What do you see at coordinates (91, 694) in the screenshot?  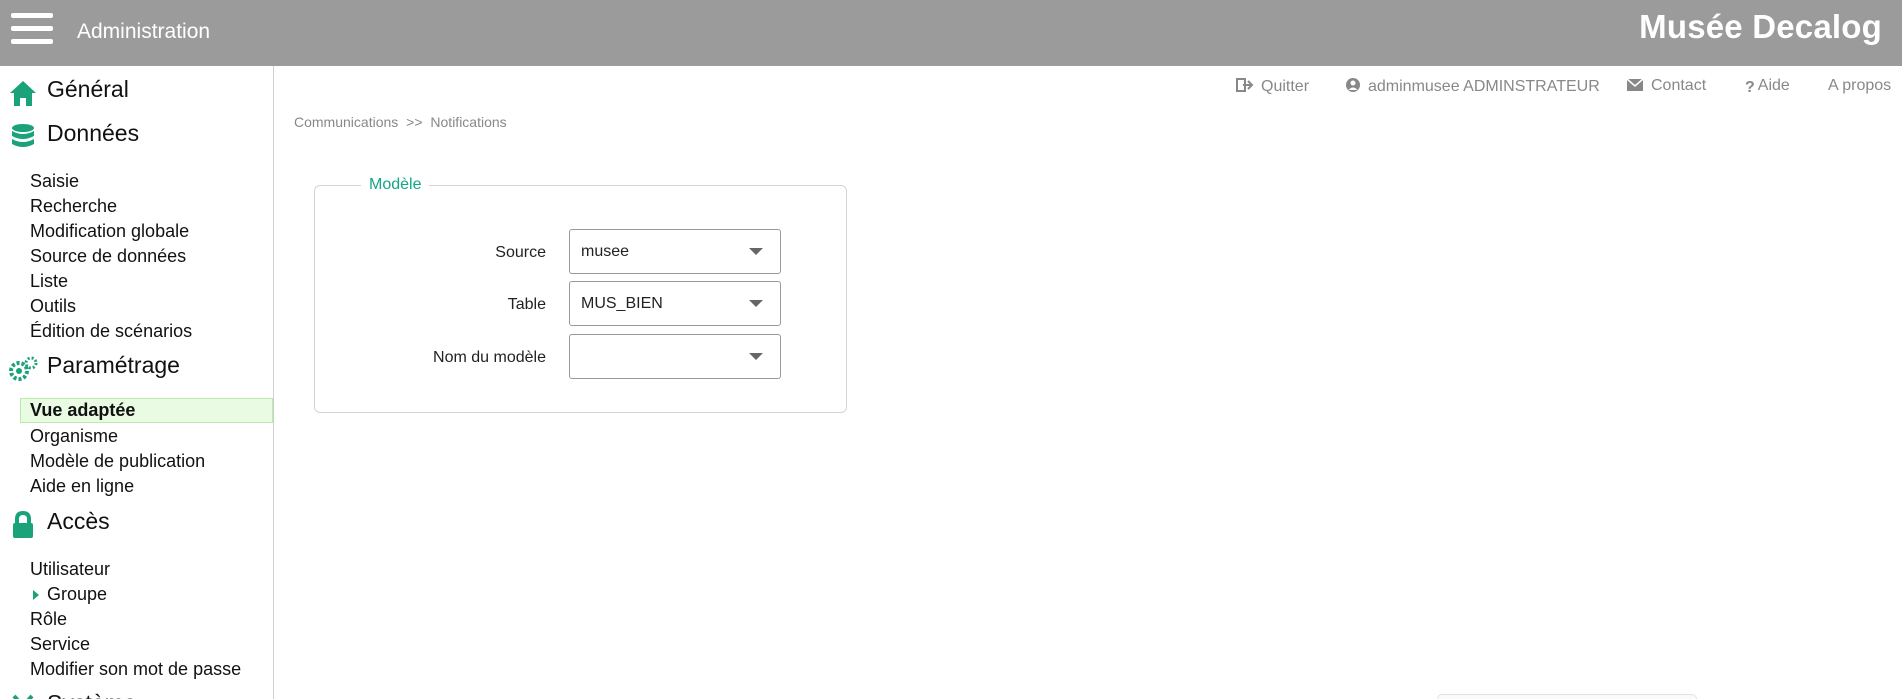 I see `sidebar-section-label: Système` at bounding box center [91, 694].